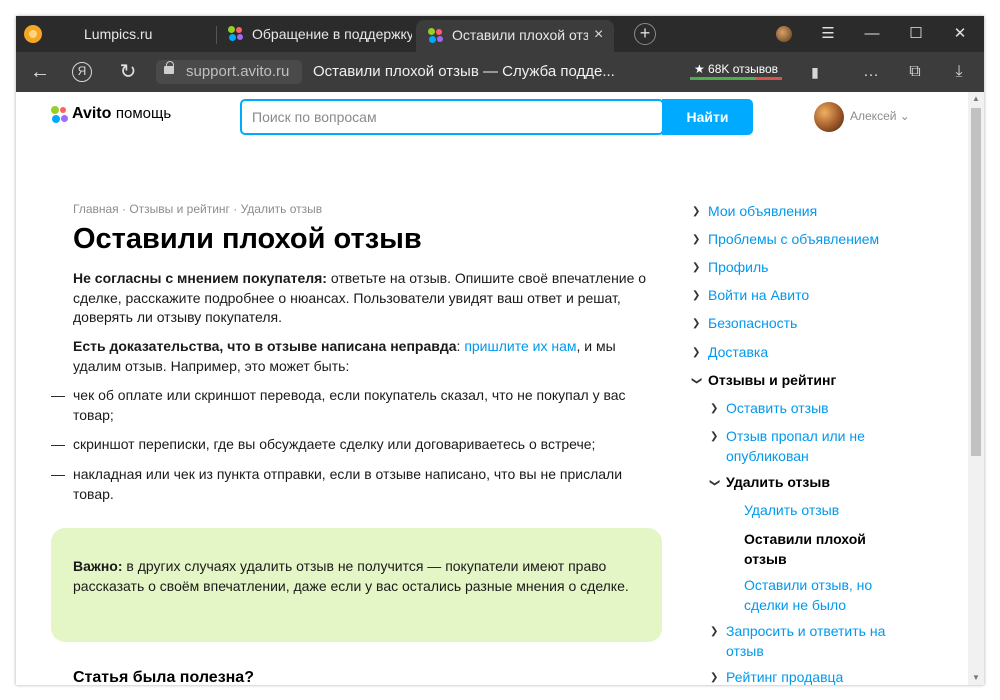  Describe the element at coordinates (777, 409) in the screenshot. I see `sidebar-item-leave-review: Оставить отзыв` at that location.